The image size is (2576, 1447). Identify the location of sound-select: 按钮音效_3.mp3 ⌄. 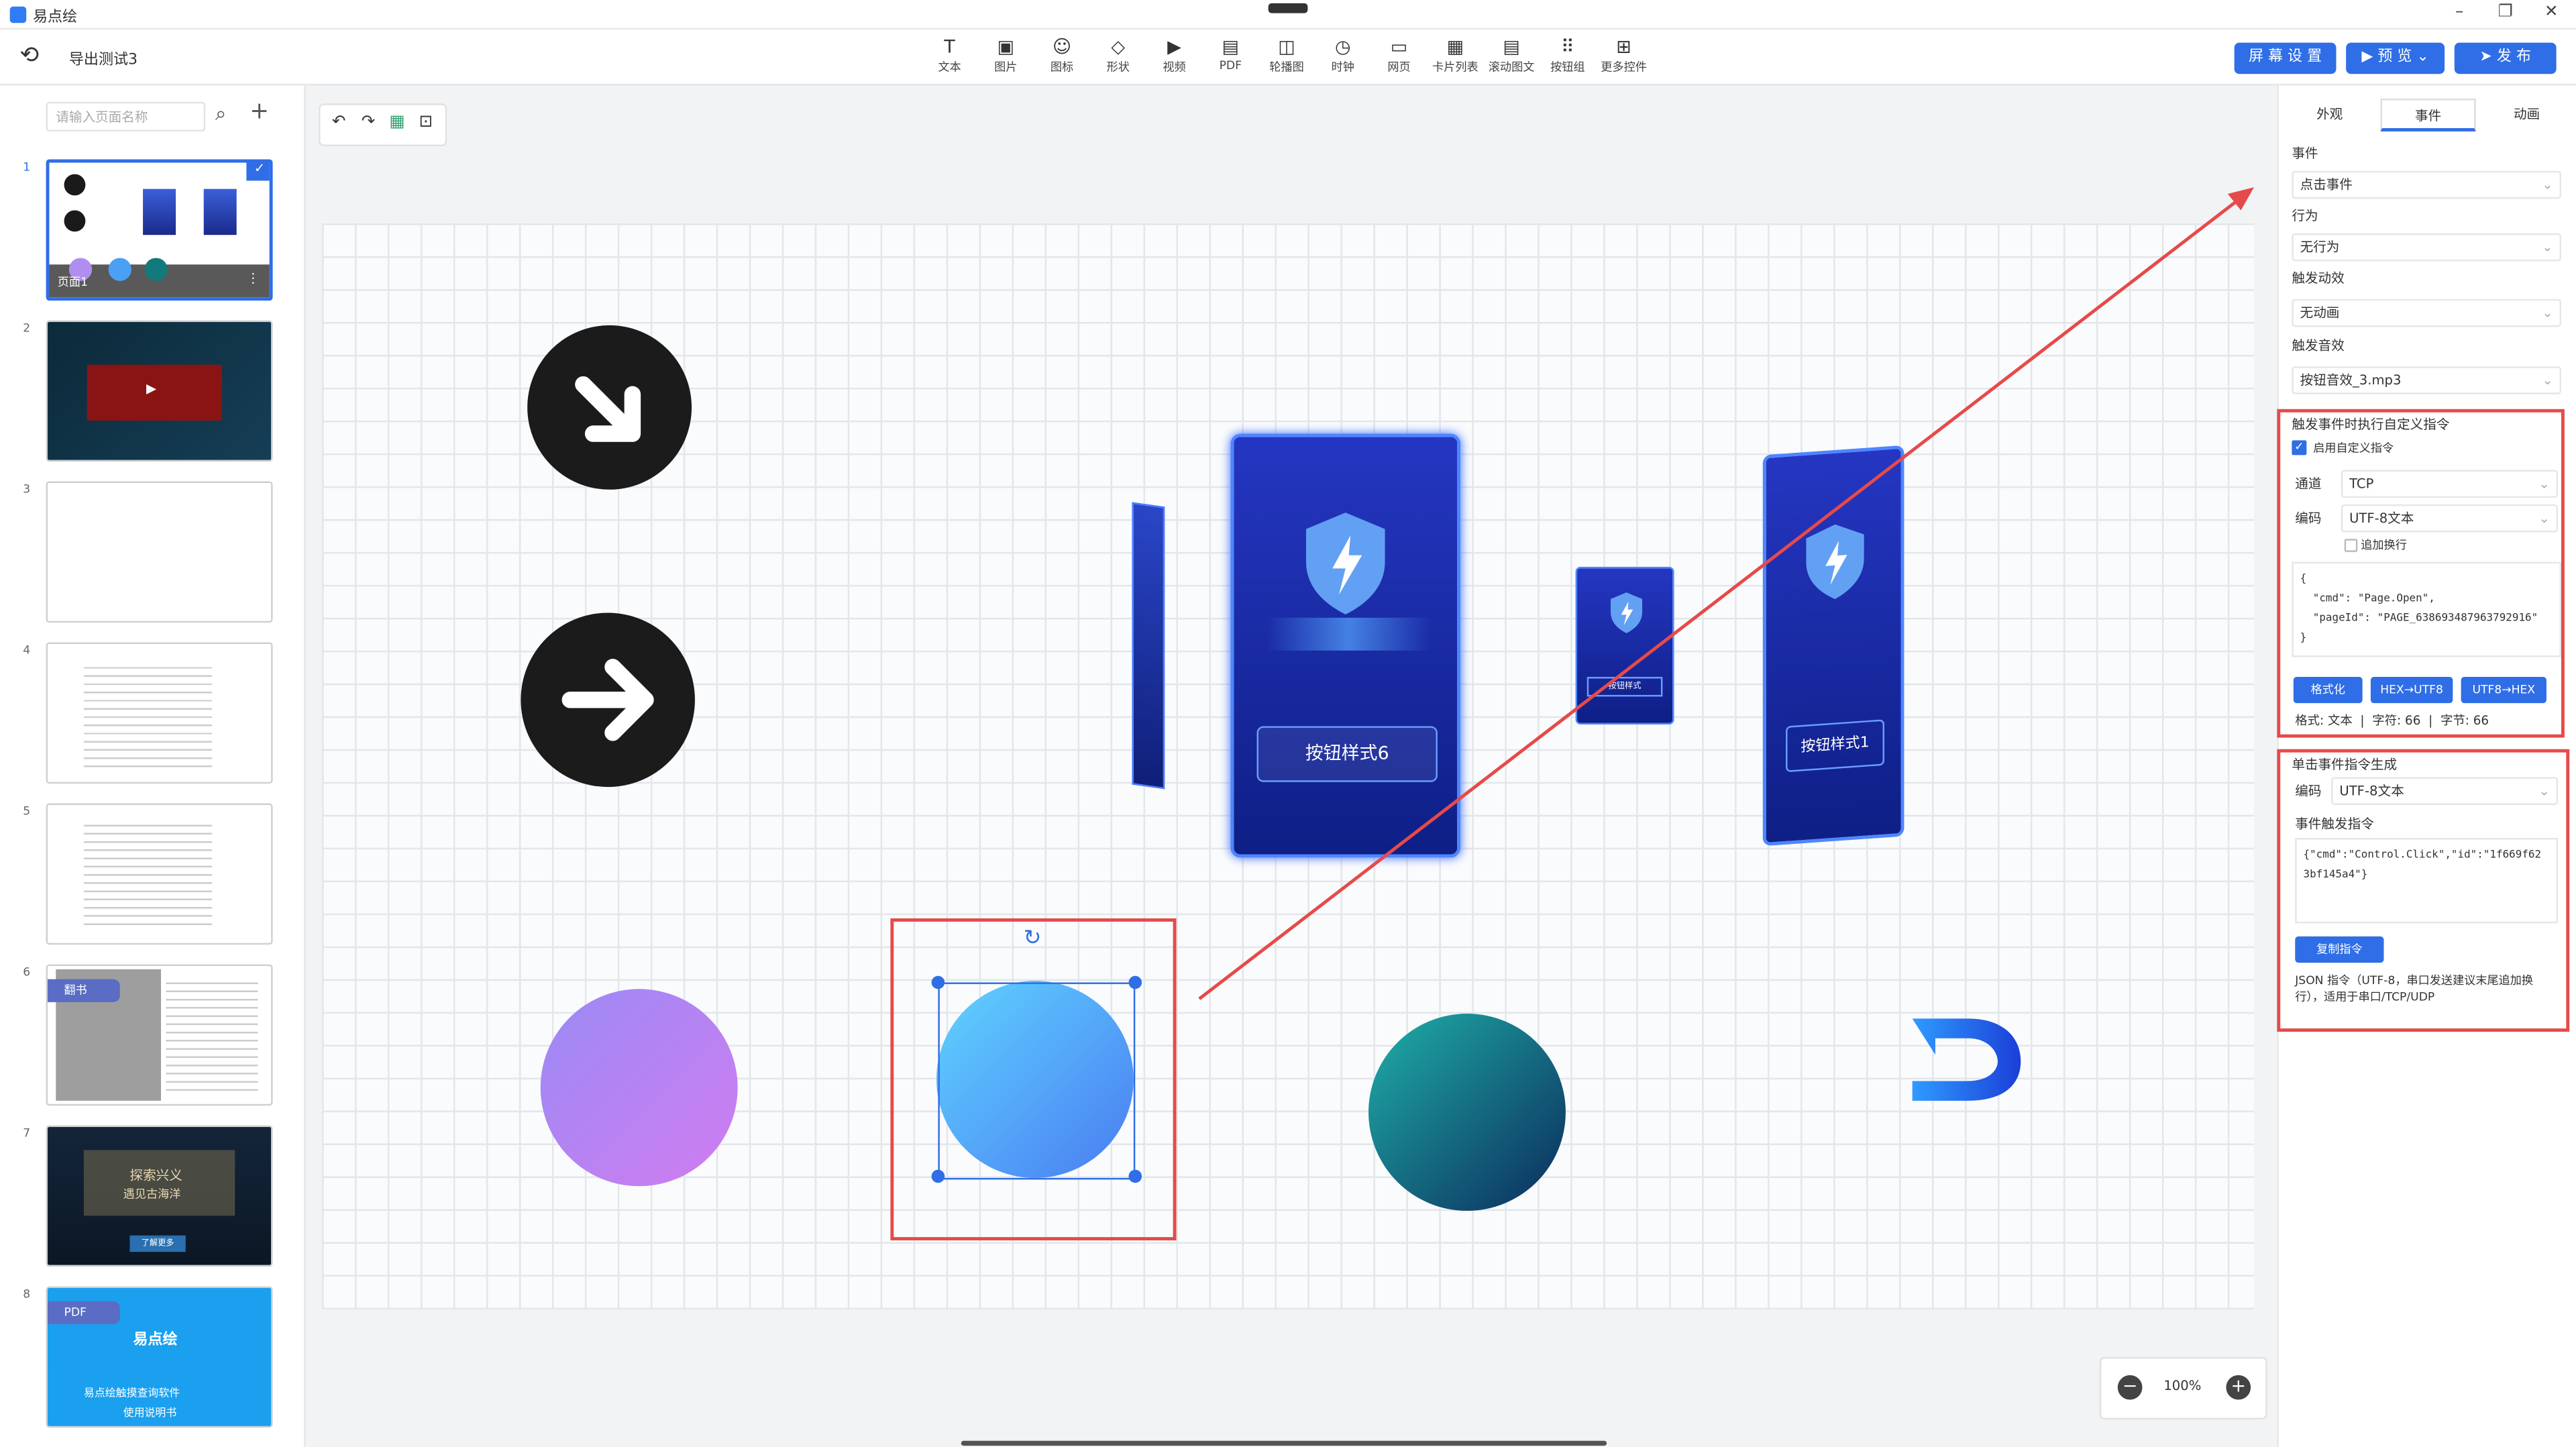
(2426, 380).